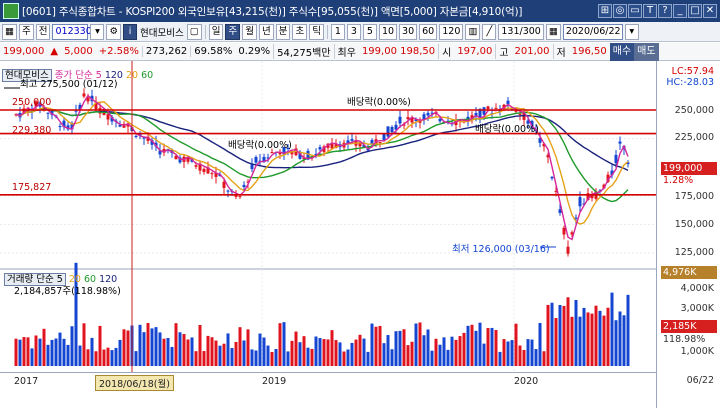 The height and width of the screenshot is (408, 720). Describe the element at coordinates (337, 31) in the screenshot. I see `interval-1: 1` at that location.